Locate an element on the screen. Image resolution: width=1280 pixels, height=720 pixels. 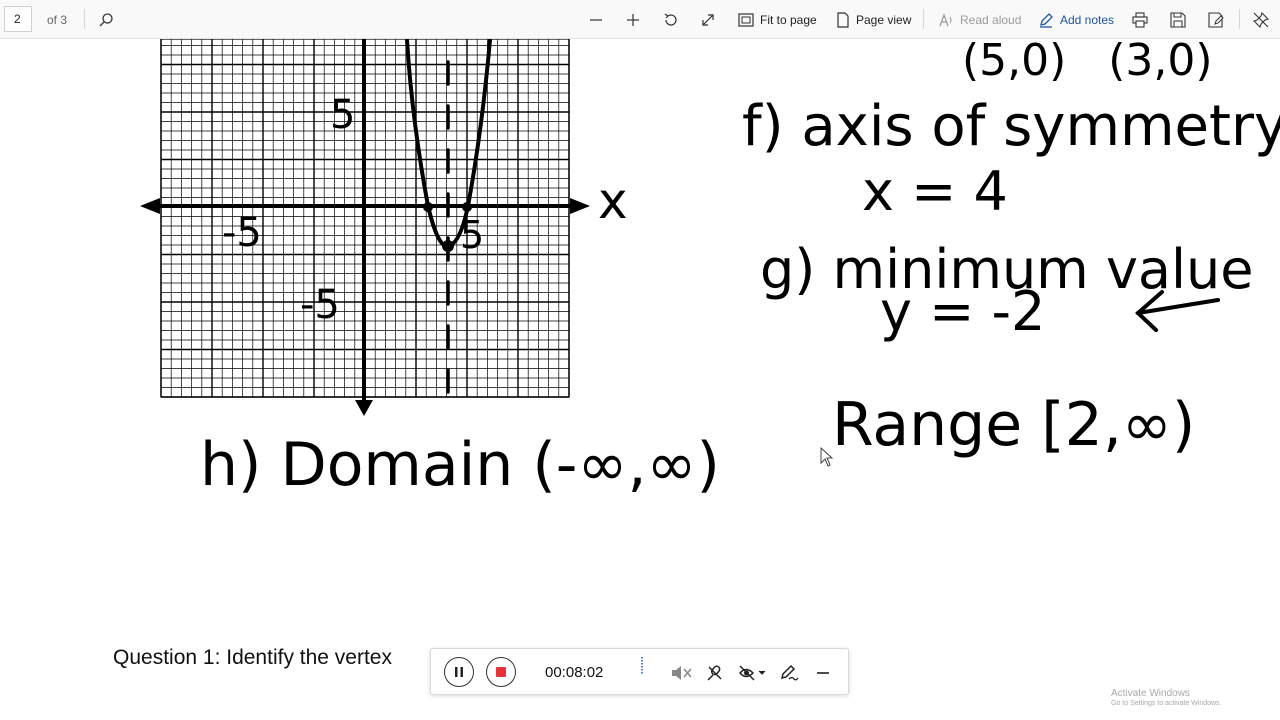
stop-icon is located at coordinates (501, 672).